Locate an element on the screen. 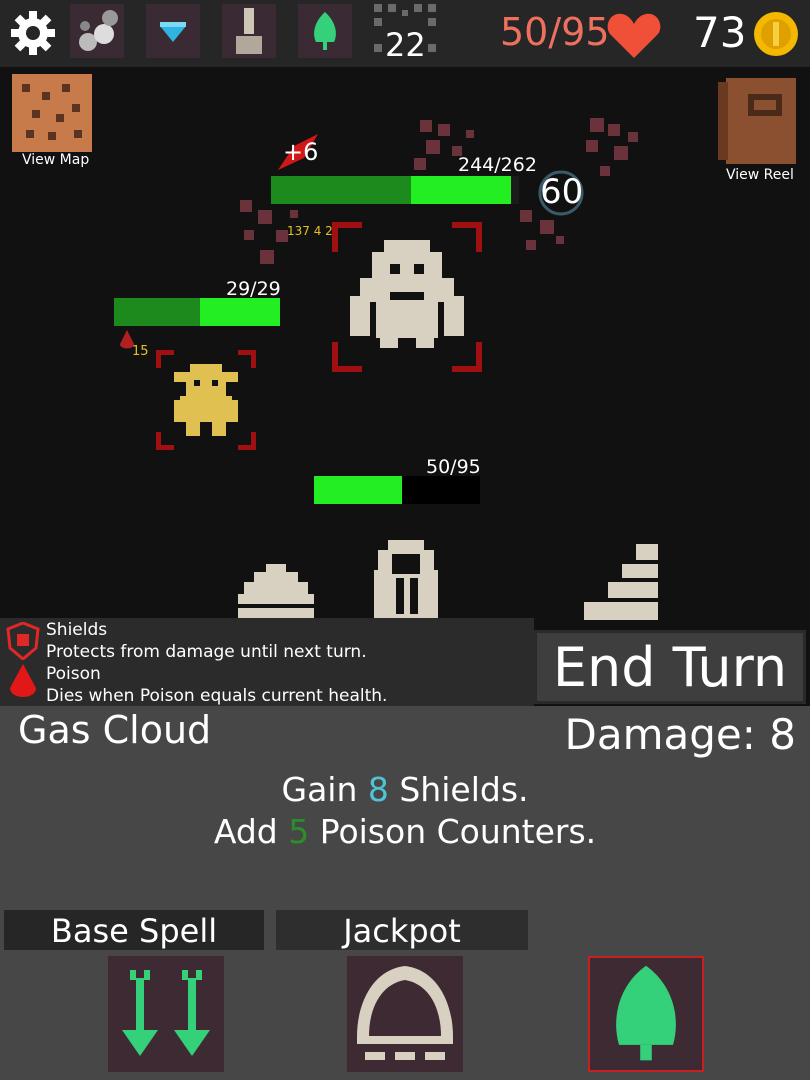 Image resolution: width=810 pixels, height=1080 pixels. spell-desc-line-1: Gain 8 Shields. is located at coordinates (405, 789).